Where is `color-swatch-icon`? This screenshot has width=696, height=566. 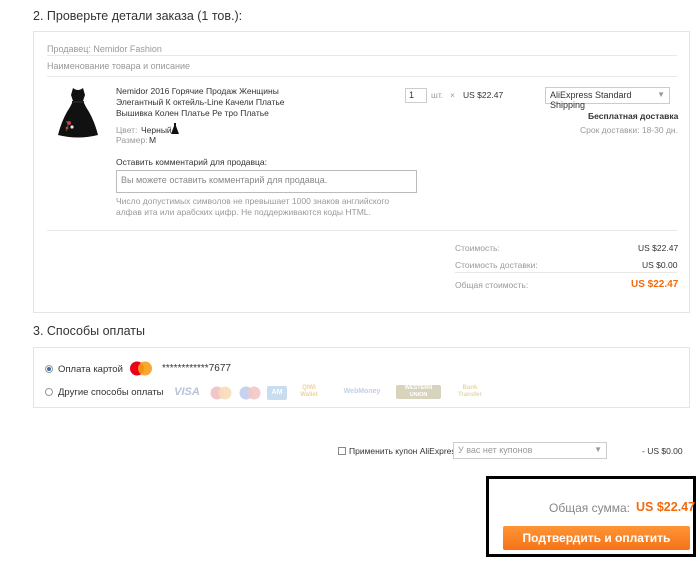
color-swatch-icon is located at coordinates (175, 130).